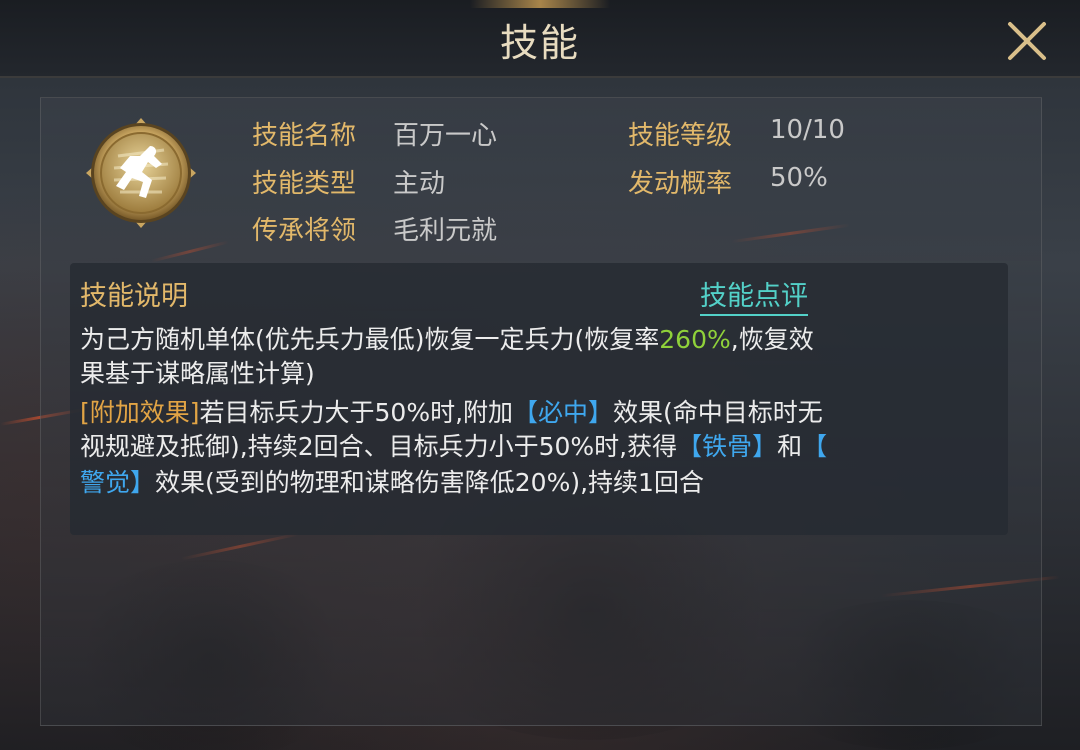 The width and height of the screenshot is (1080, 750). I want to click on running-figure-icon, so click(141, 173).